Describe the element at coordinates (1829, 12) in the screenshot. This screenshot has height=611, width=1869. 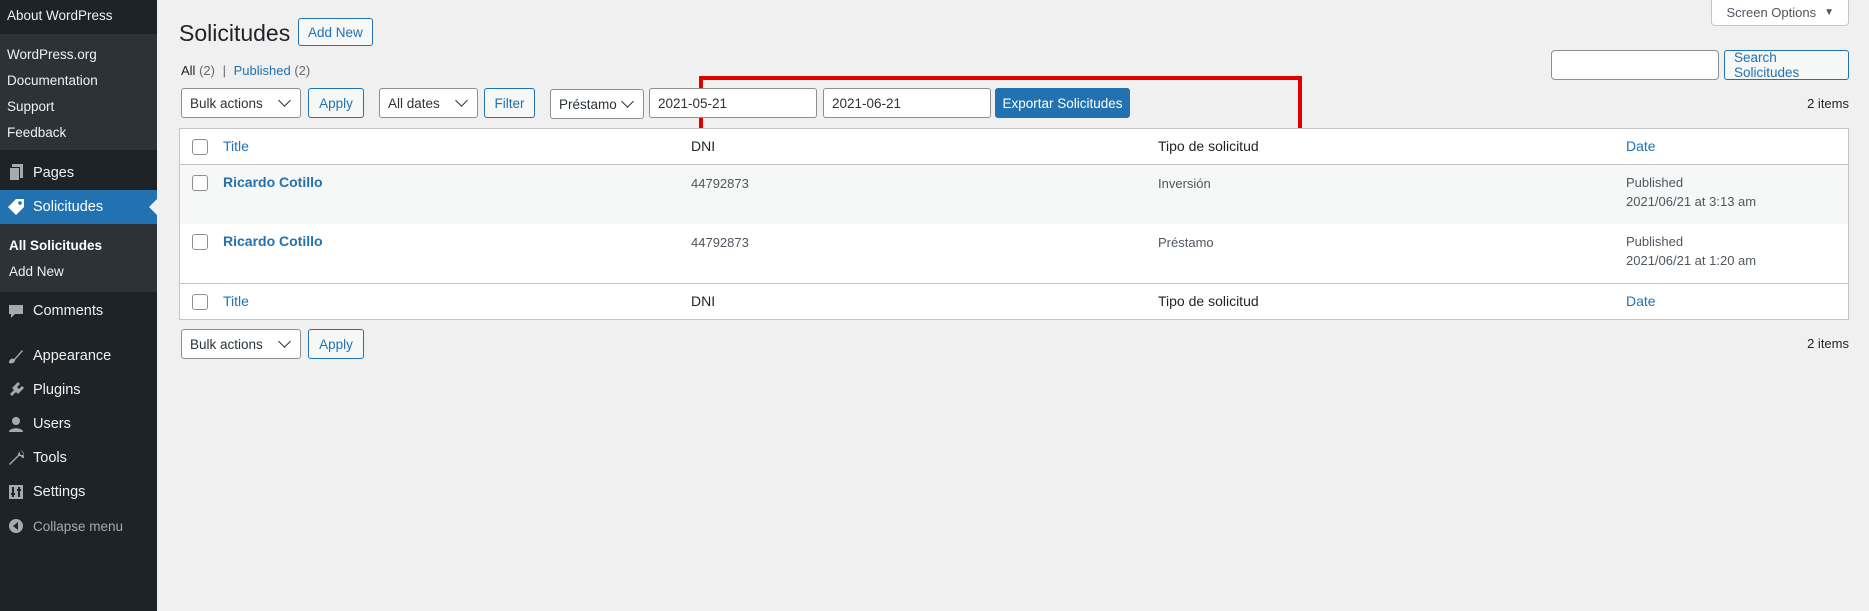
I see `caret-down-icon: ▼` at that location.